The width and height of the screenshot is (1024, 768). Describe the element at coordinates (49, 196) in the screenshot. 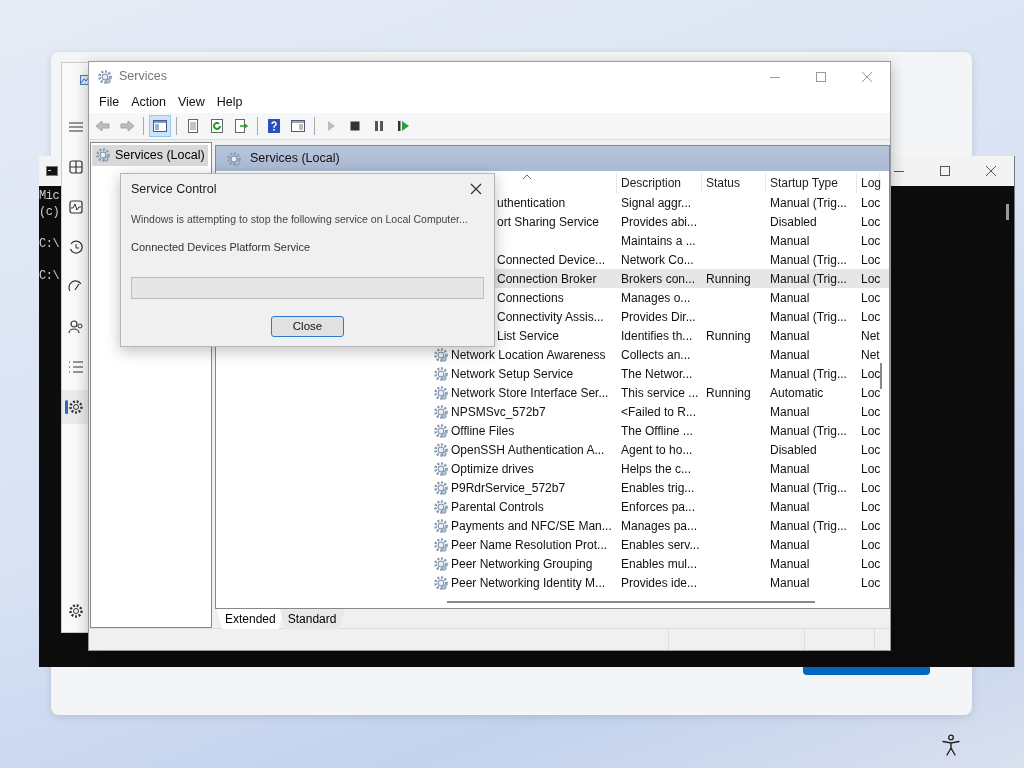

I see `console-text: Mic` at that location.